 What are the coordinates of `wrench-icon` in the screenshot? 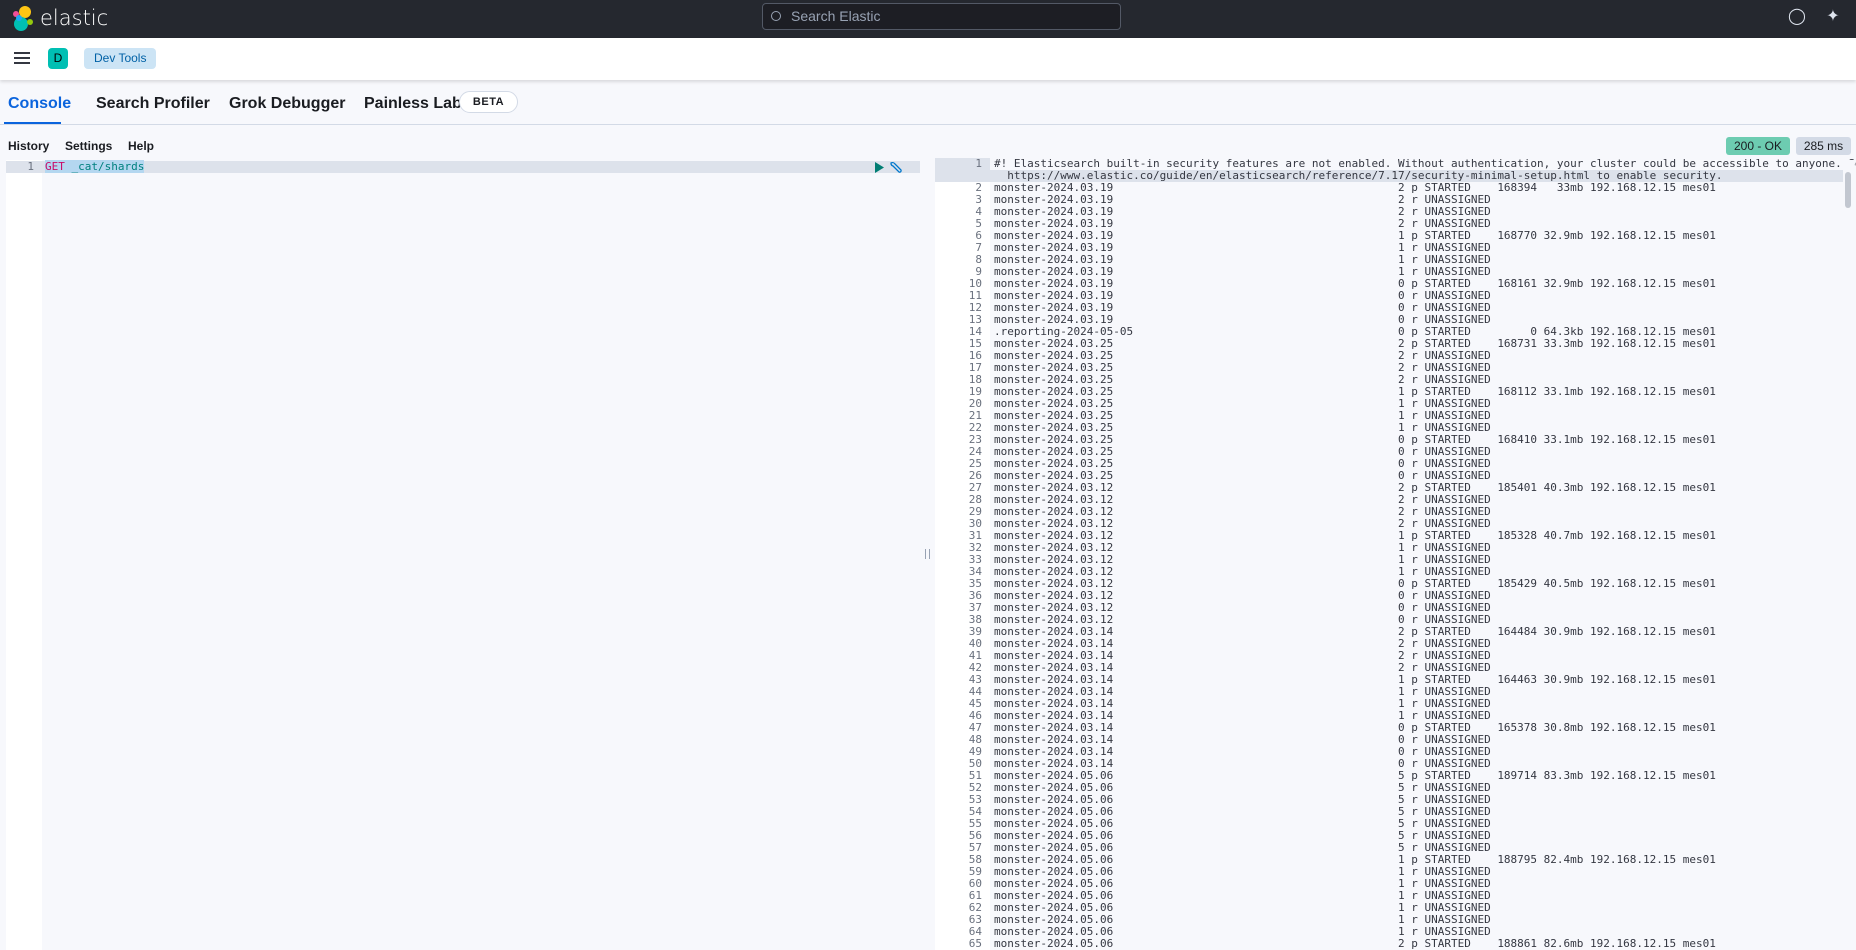 It's located at (896, 167).